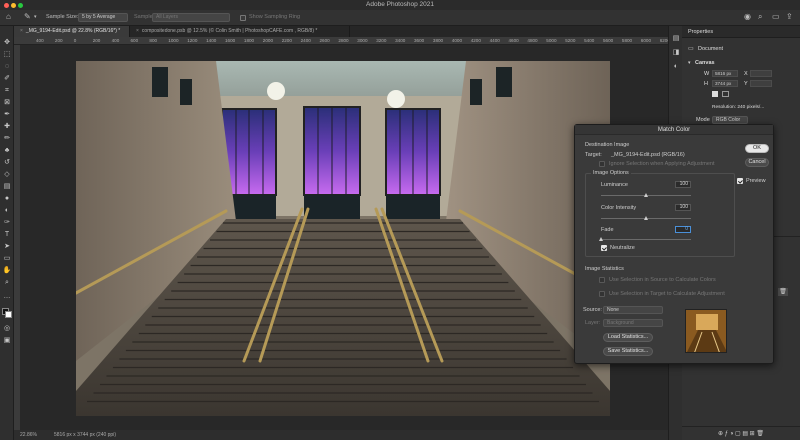 This screenshot has width=800, height=440. I want to click on dialog-title: Match Color, so click(674, 130).